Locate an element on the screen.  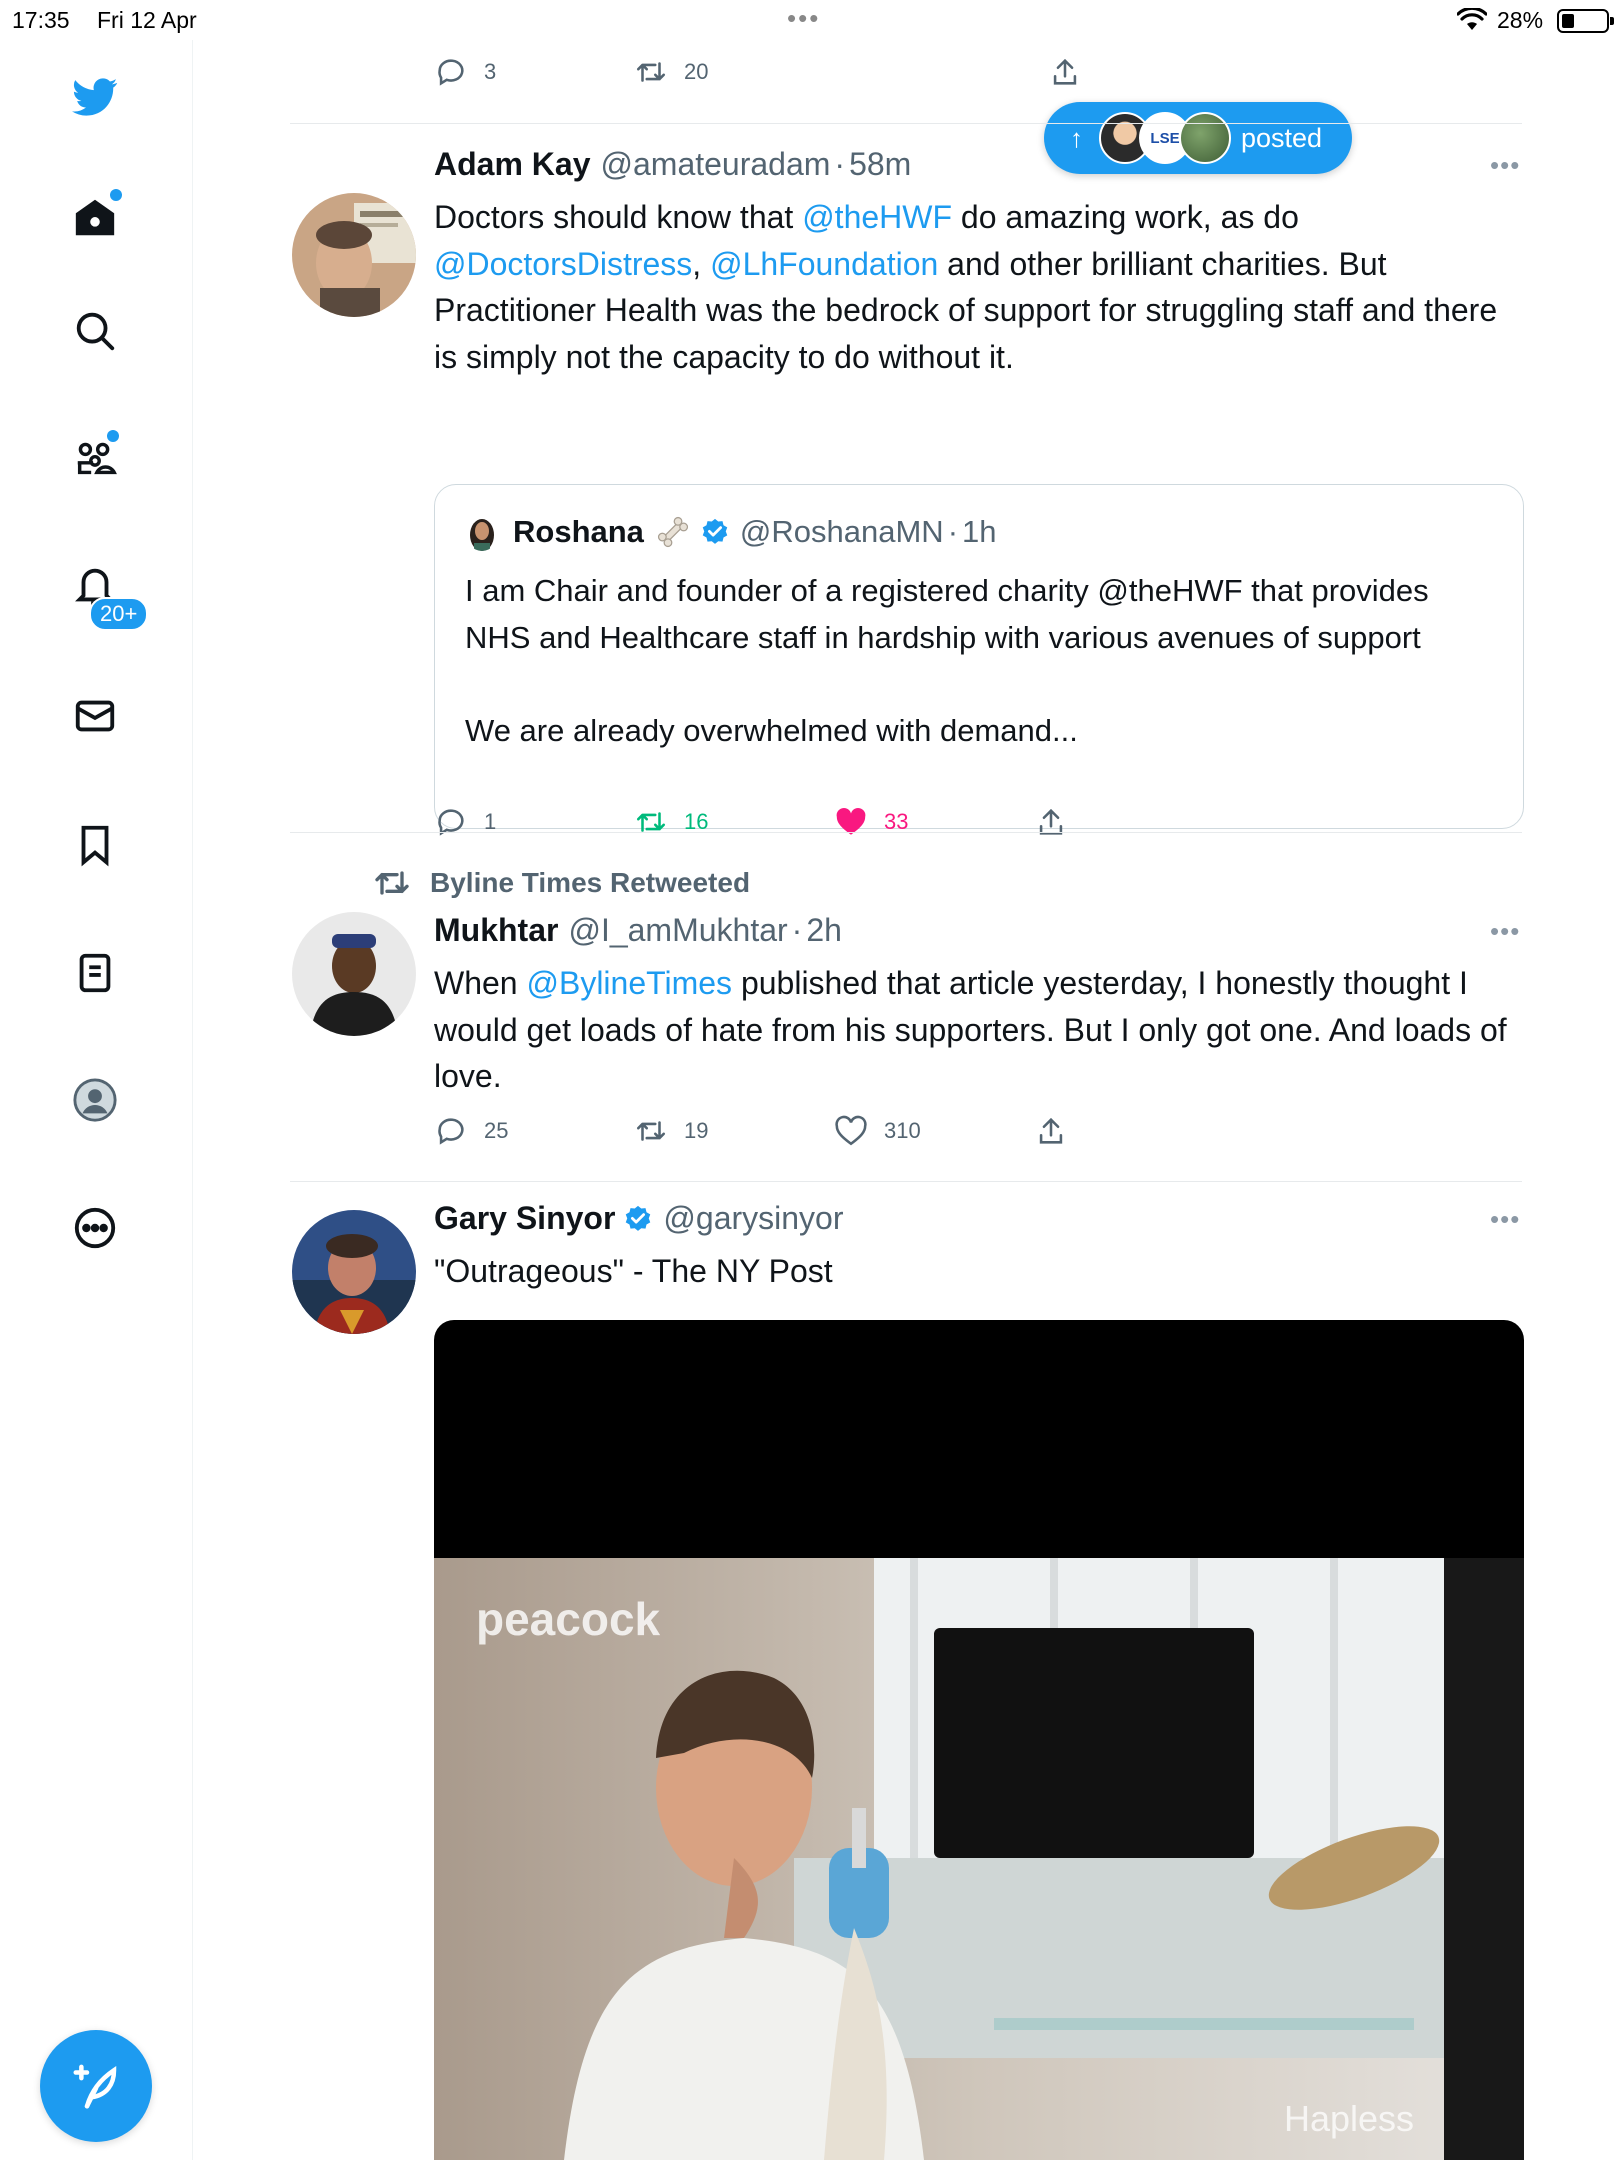
retweeted-by-label: Byline Times Retweeted is located at coordinates (561, 883).